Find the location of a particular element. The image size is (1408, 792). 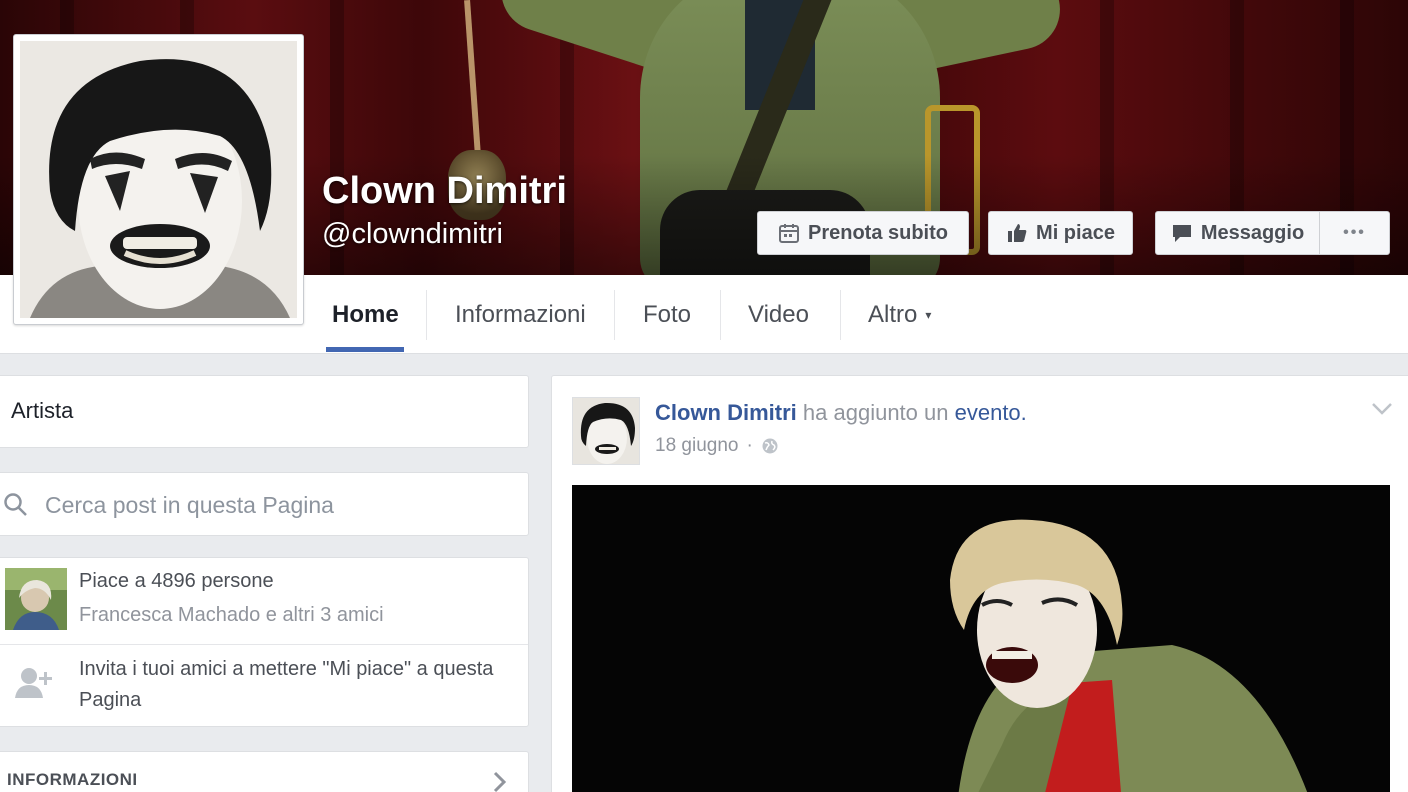

likes-count: Piace a 4896 persone is located at coordinates (176, 581).